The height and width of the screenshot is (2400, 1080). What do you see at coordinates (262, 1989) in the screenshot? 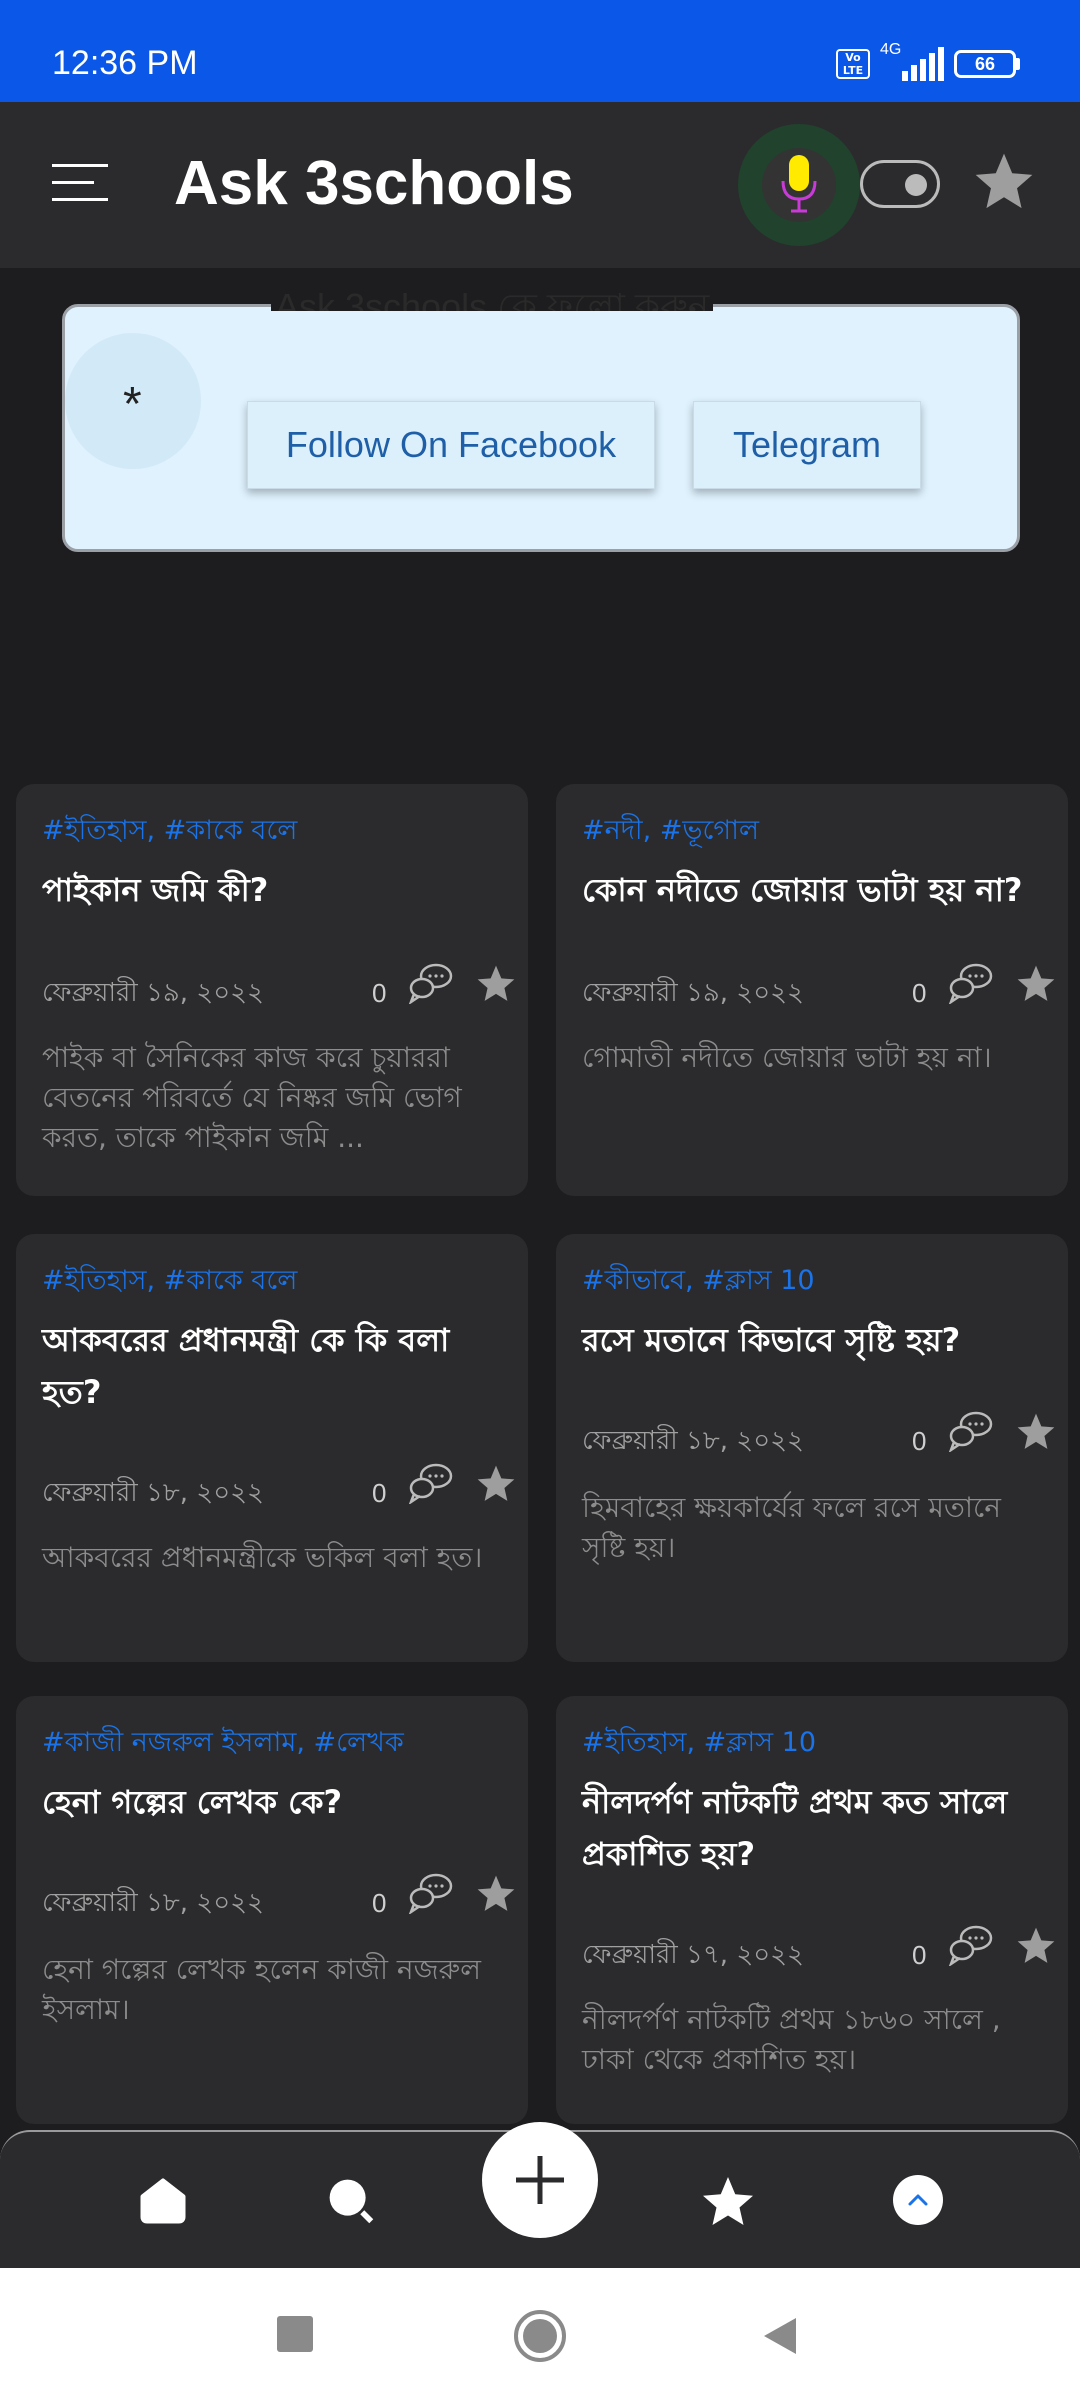
I see `card-excerpt: হেনা গল্পের লেখক হলেন কাজী নজরুল ইসলাম।` at bounding box center [262, 1989].